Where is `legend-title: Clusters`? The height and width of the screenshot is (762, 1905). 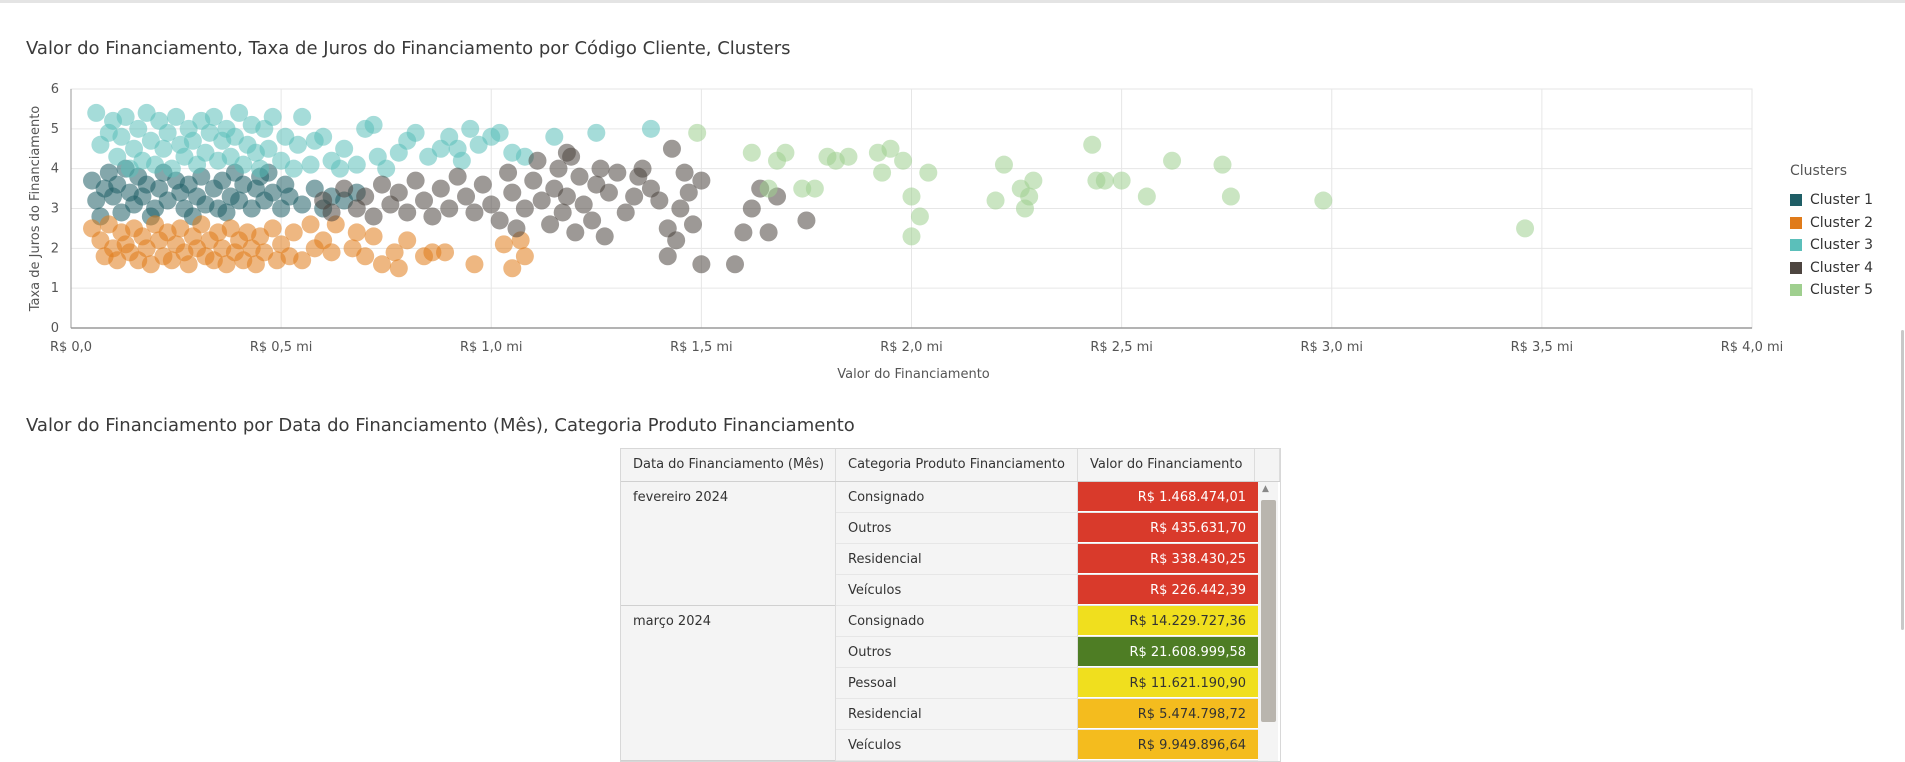
legend-title: Clusters is located at coordinates (1818, 171).